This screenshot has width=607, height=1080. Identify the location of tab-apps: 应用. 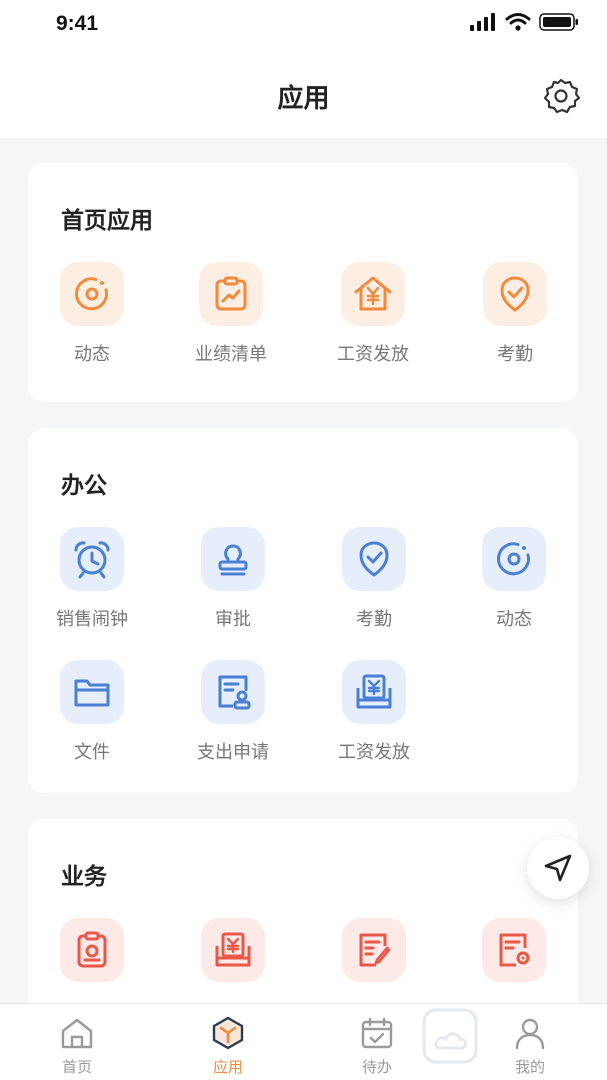
(228, 1046).